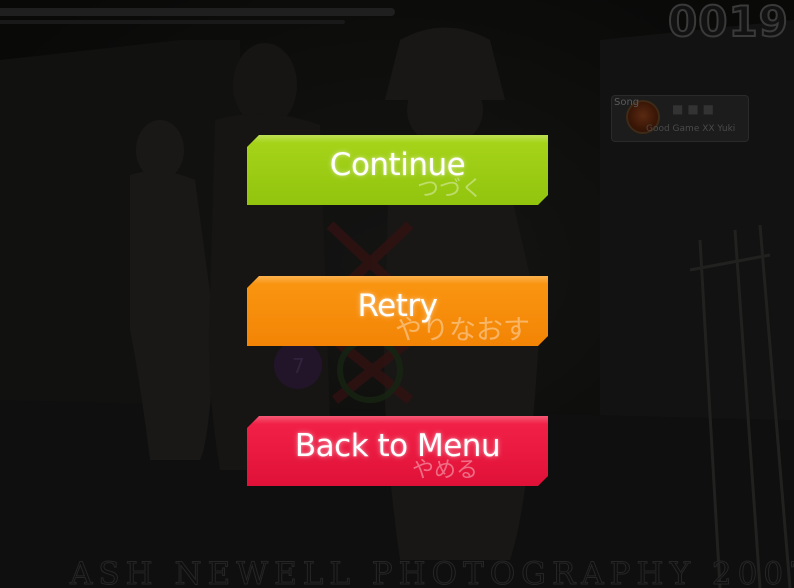 The image size is (794, 588). What do you see at coordinates (397, 165) in the screenshot?
I see `continue-label: Continue` at bounding box center [397, 165].